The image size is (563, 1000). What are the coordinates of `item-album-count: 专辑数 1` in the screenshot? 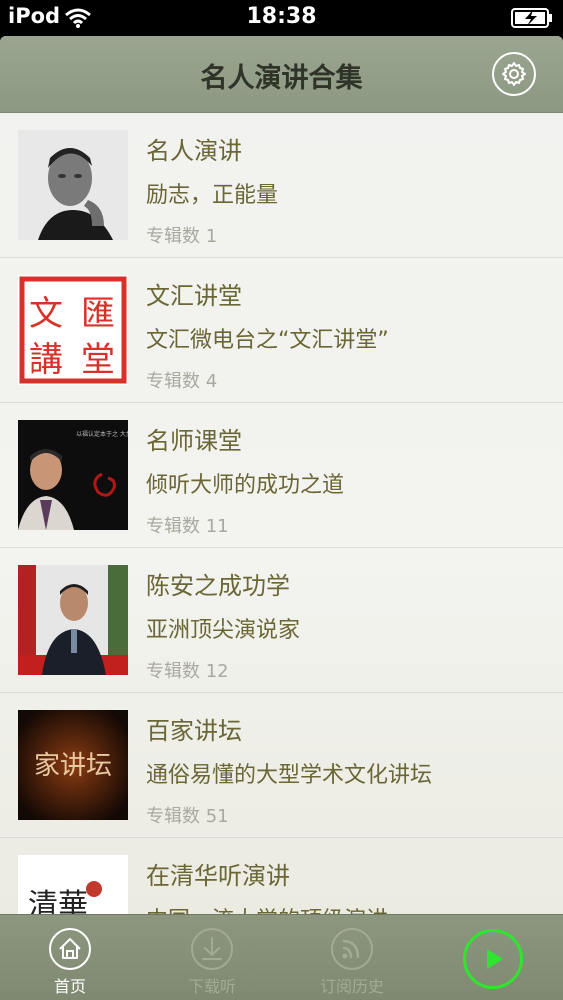 It's located at (182, 236).